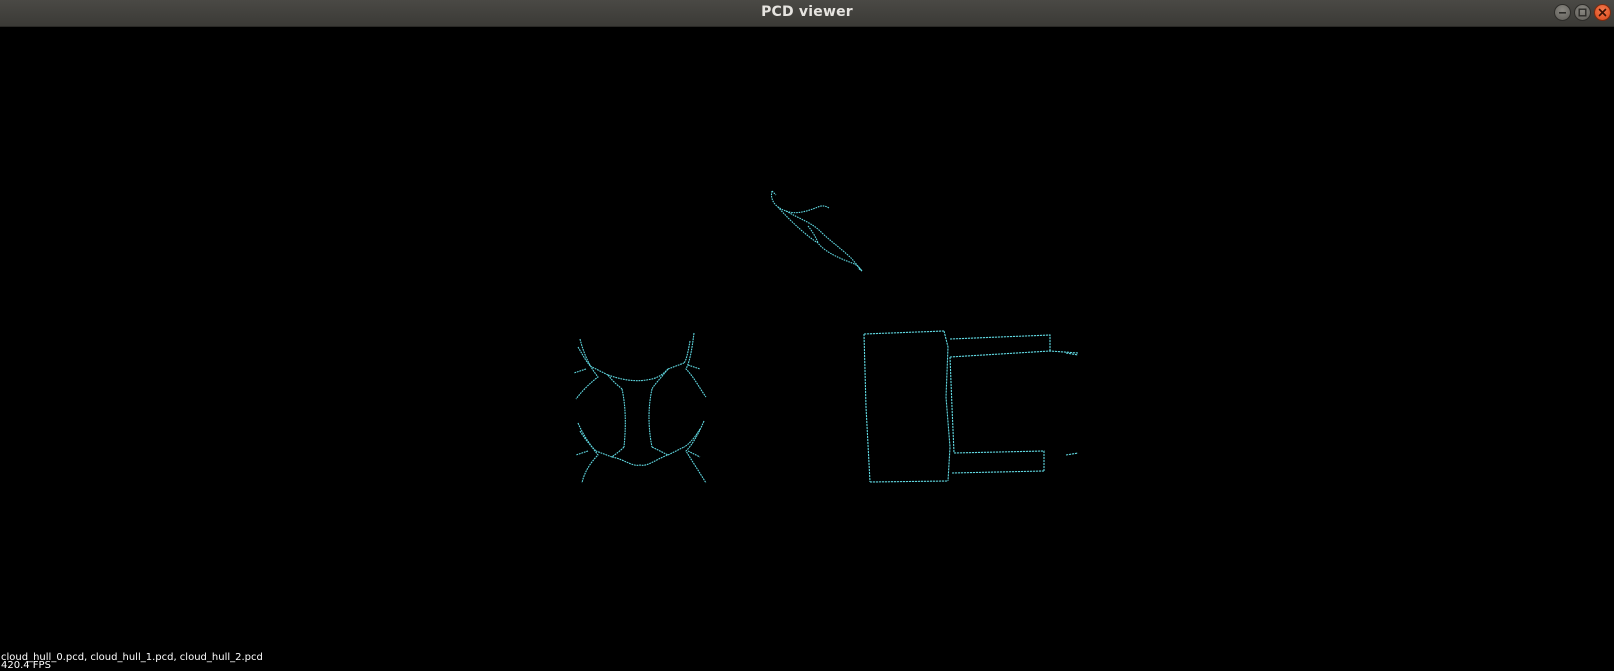  I want to click on close-button, so click(1602, 12).